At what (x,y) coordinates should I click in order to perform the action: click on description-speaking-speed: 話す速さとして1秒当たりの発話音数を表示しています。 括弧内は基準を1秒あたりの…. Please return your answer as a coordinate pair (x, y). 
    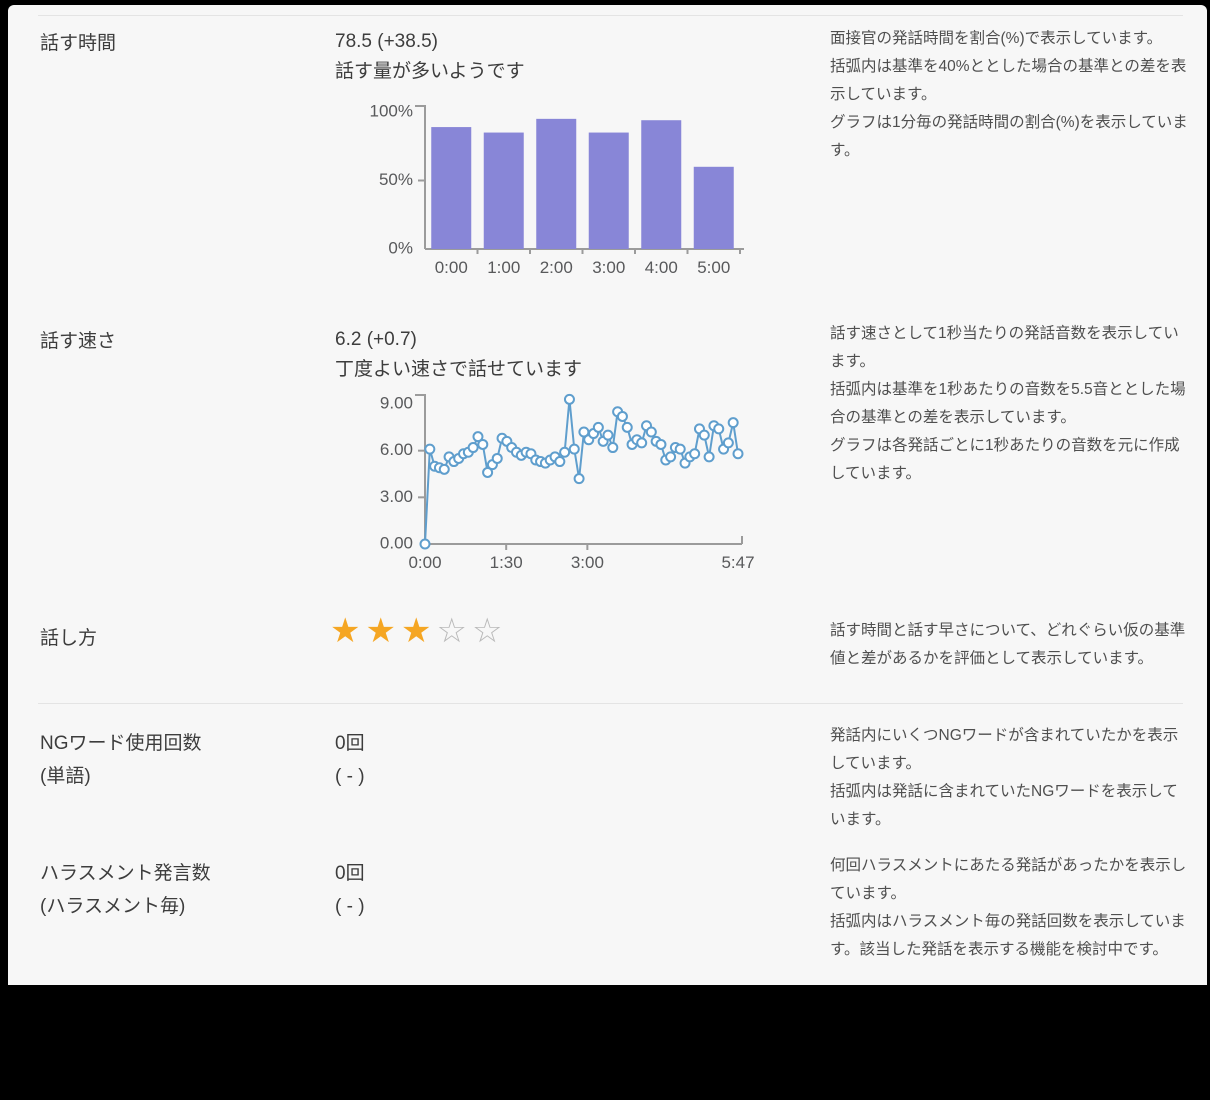
    Looking at the image, I should click on (1008, 403).